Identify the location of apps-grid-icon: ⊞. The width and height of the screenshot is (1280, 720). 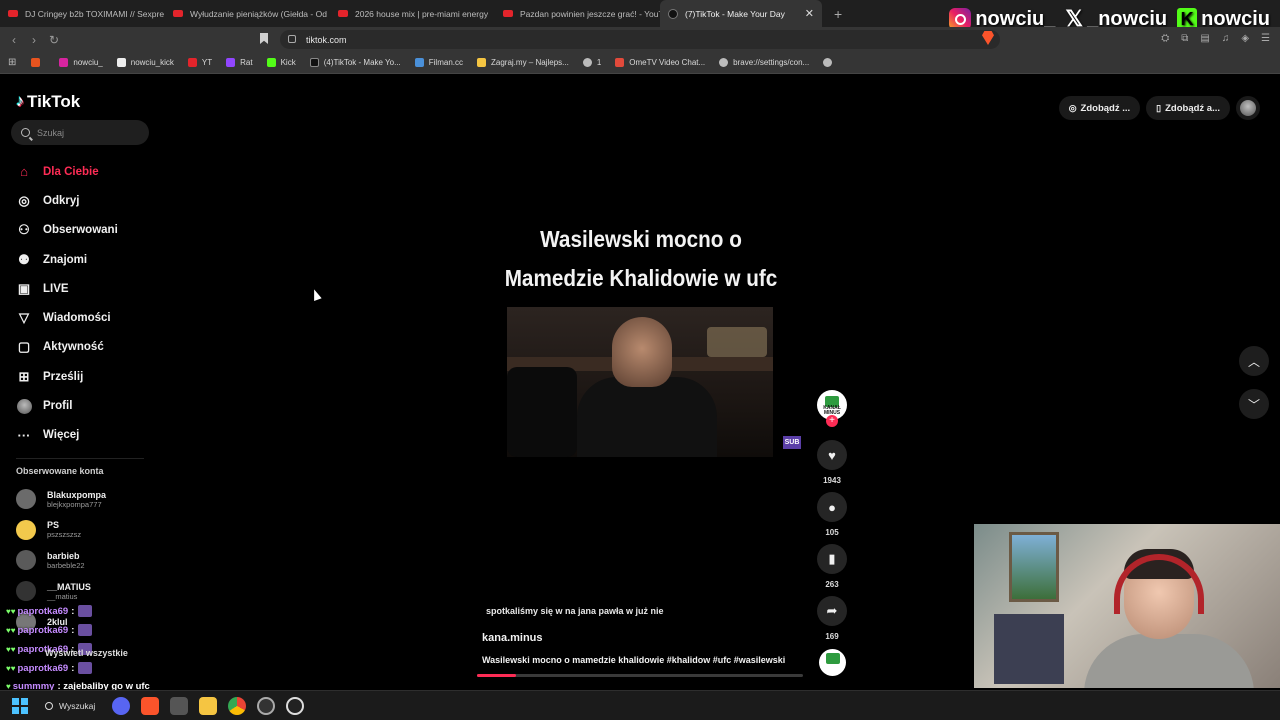
(16, 62).